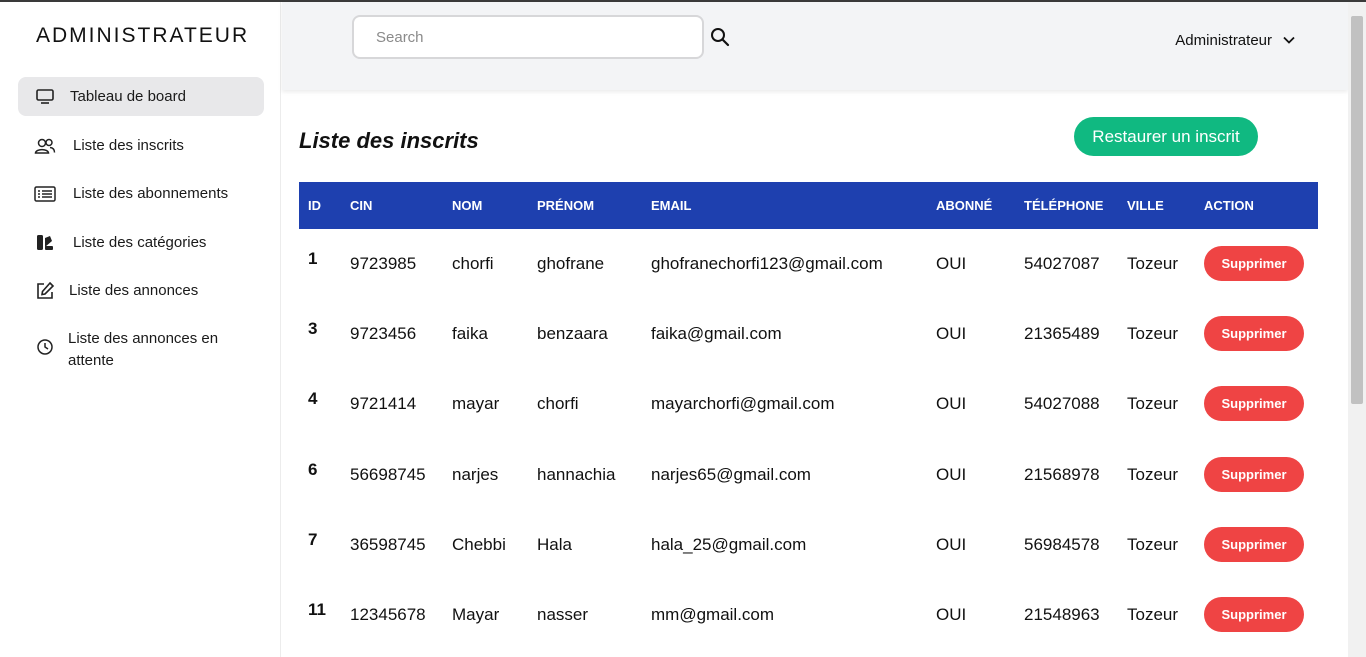 The image size is (1366, 657). I want to click on cell-id: 7, so click(313, 539).